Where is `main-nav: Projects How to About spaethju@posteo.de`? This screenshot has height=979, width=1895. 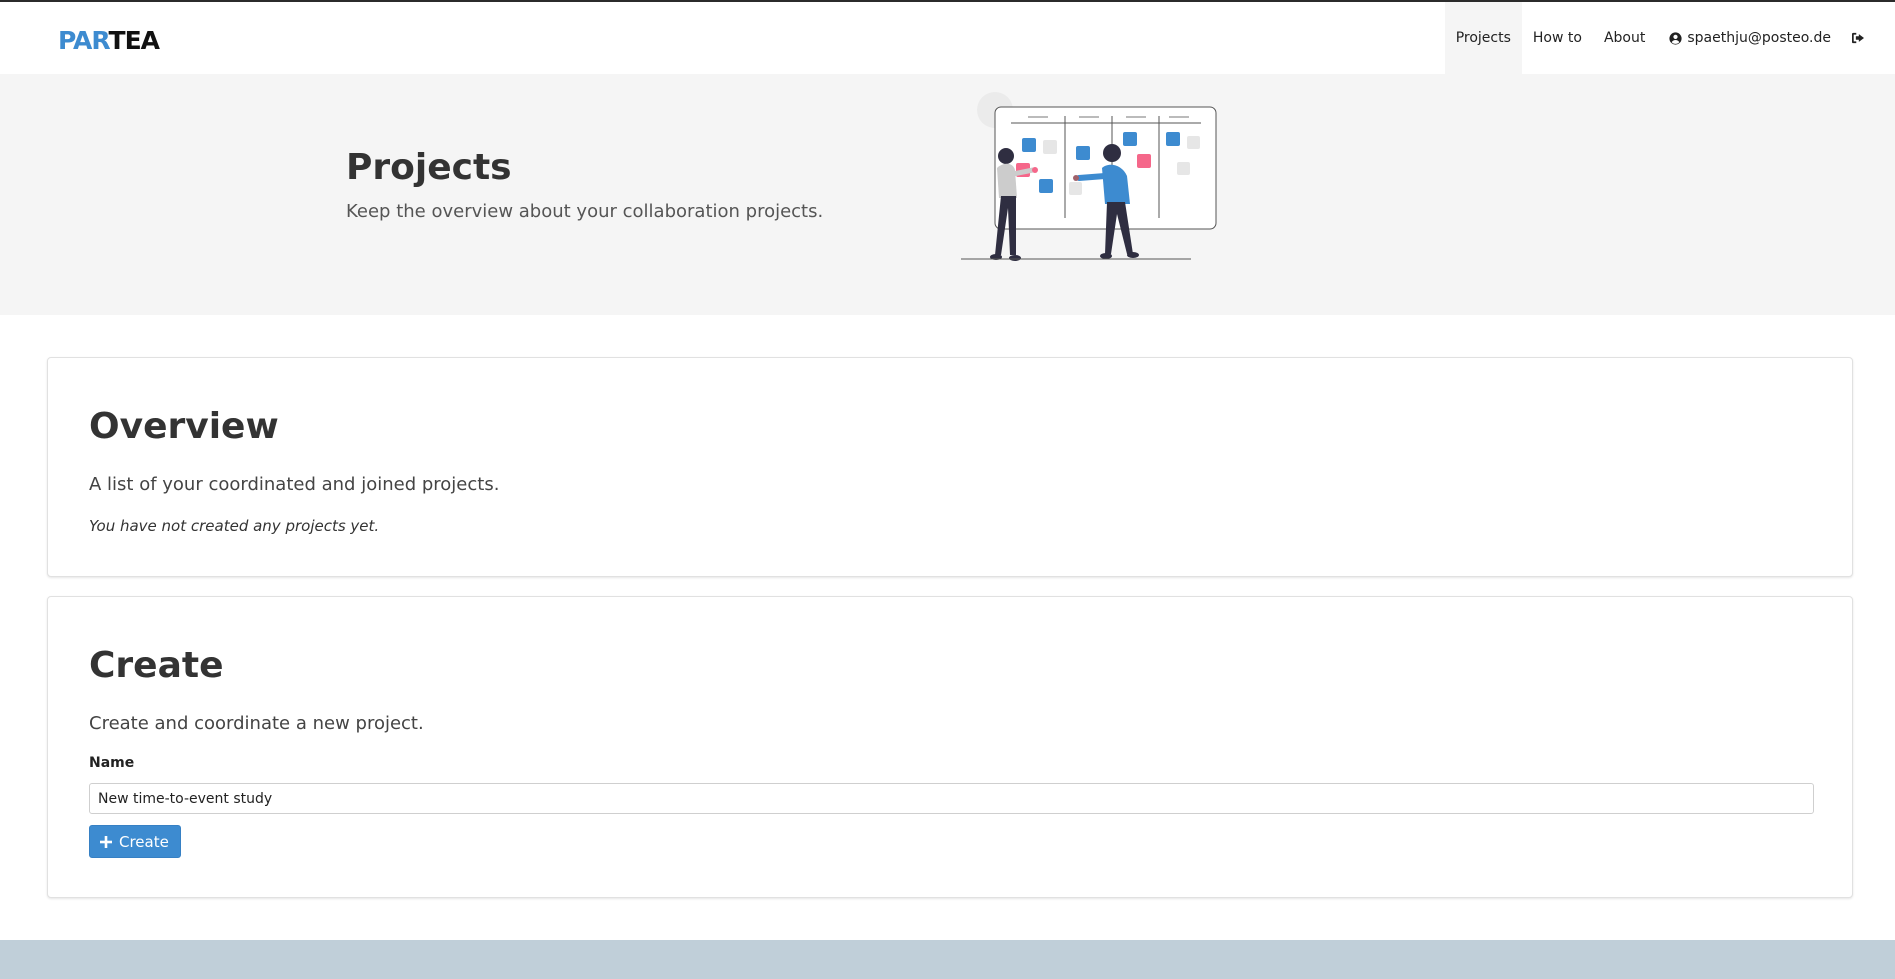
main-nav: Projects How to About spaethju@posteo.de is located at coordinates (1669, 38).